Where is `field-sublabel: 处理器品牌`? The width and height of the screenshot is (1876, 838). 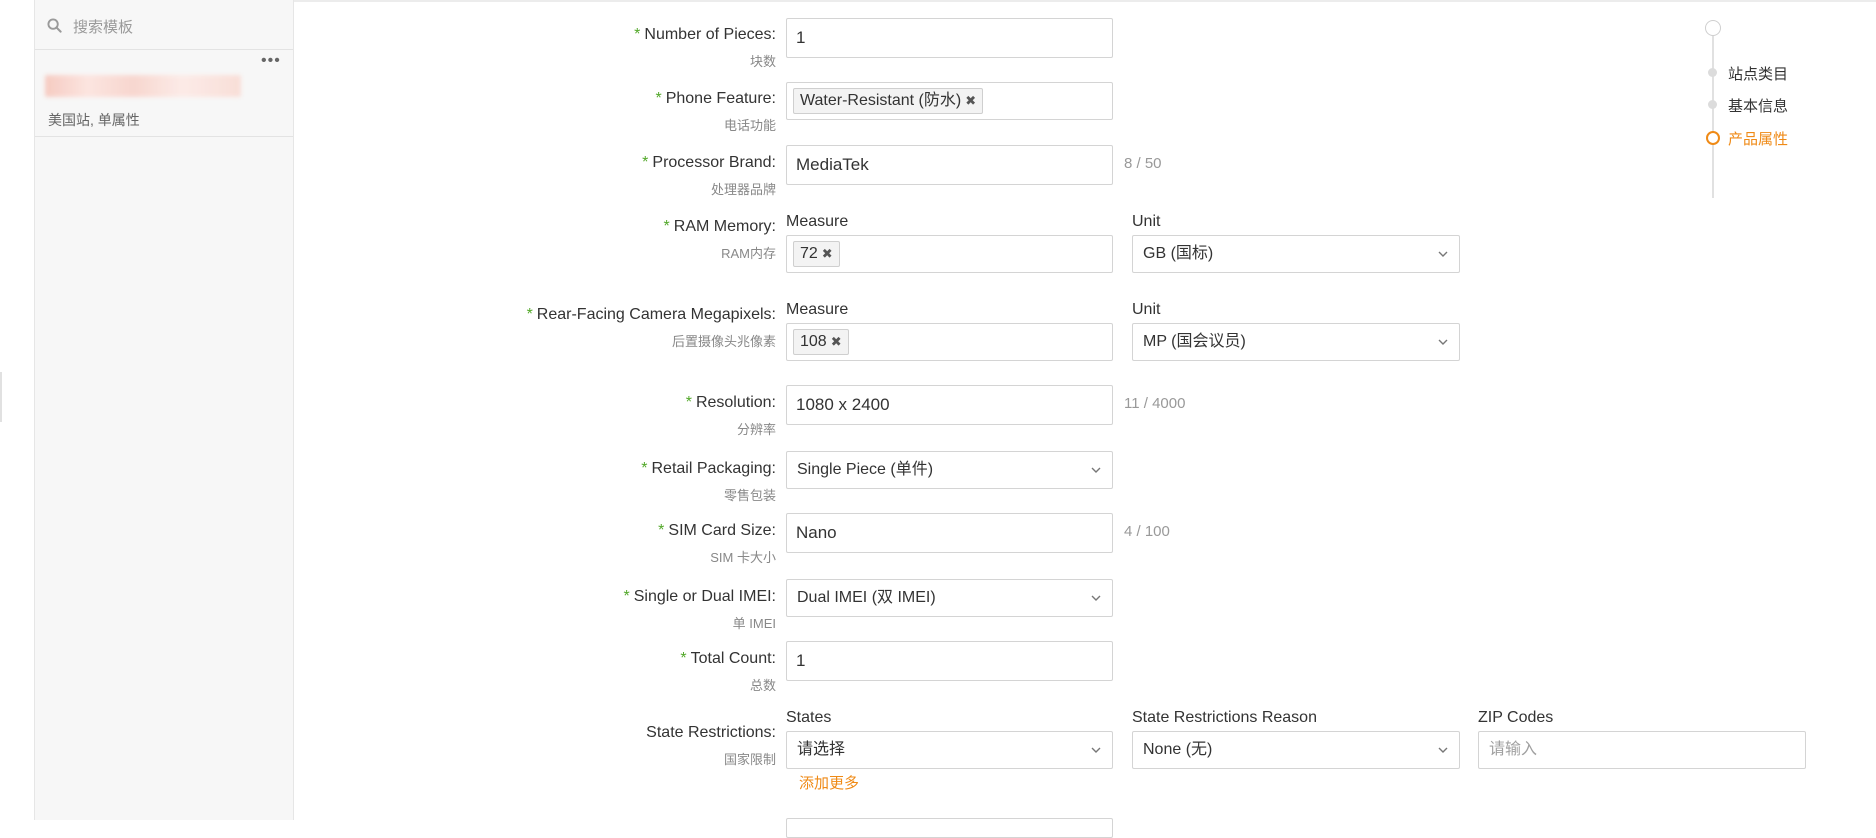 field-sublabel: 处理器品牌 is located at coordinates (743, 189).